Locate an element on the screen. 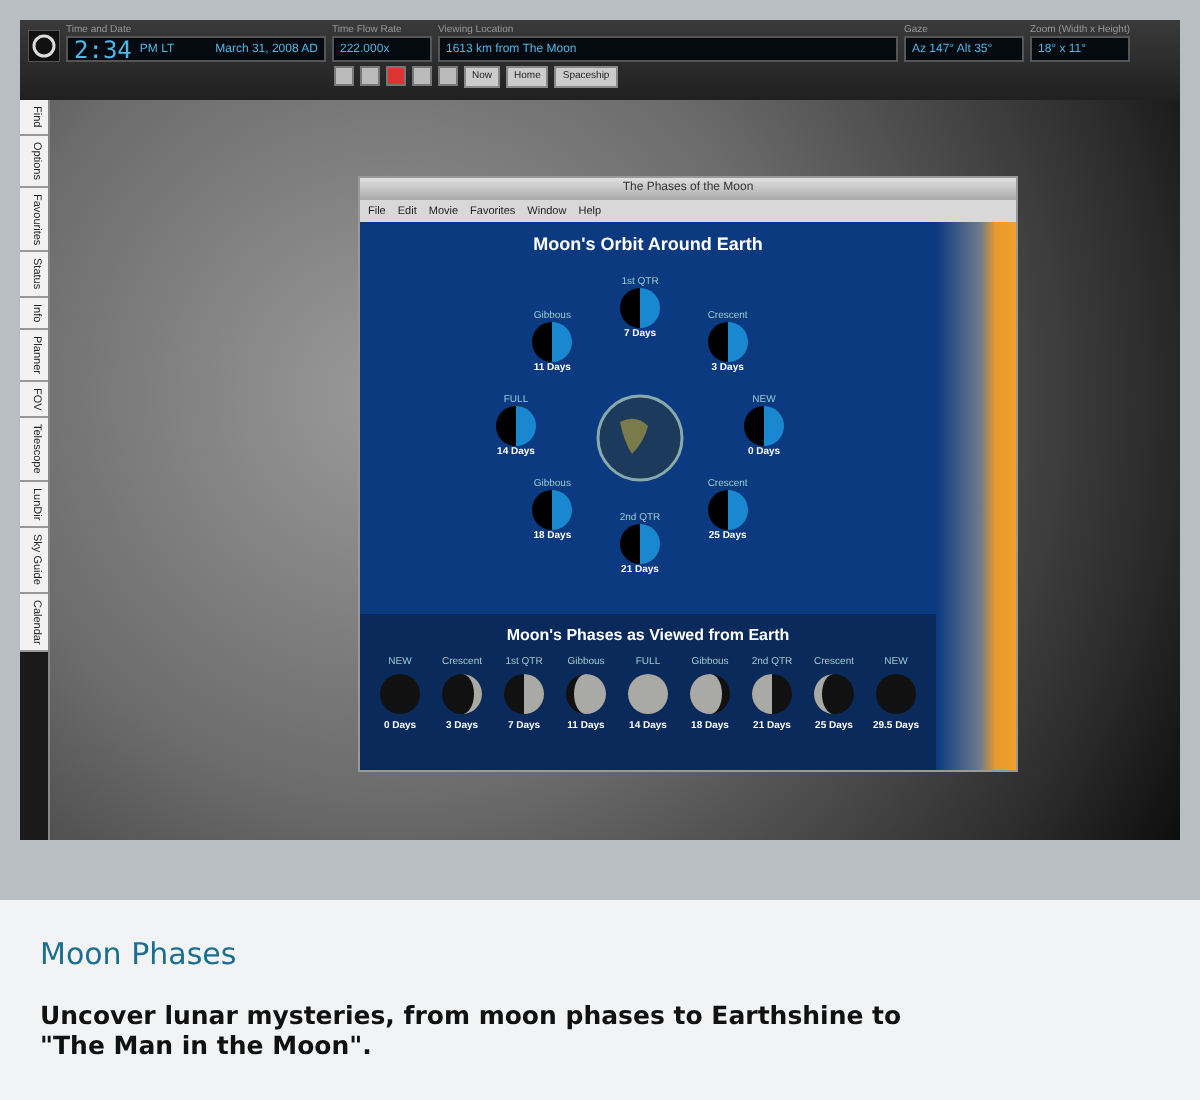 The height and width of the screenshot is (1100, 1200). section-title: Moon's Phases as Viewed from Earth is located at coordinates (648, 635).